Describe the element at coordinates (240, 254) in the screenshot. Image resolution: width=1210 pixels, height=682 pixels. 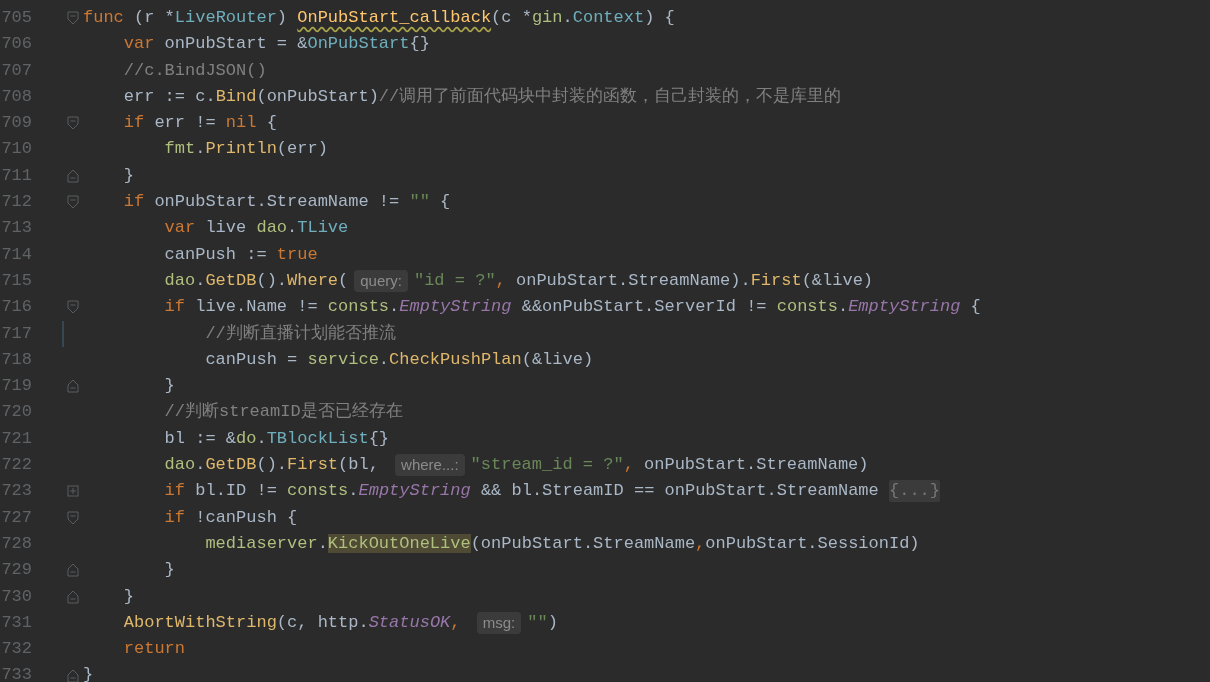
I see `code-text: canPush := true` at that location.